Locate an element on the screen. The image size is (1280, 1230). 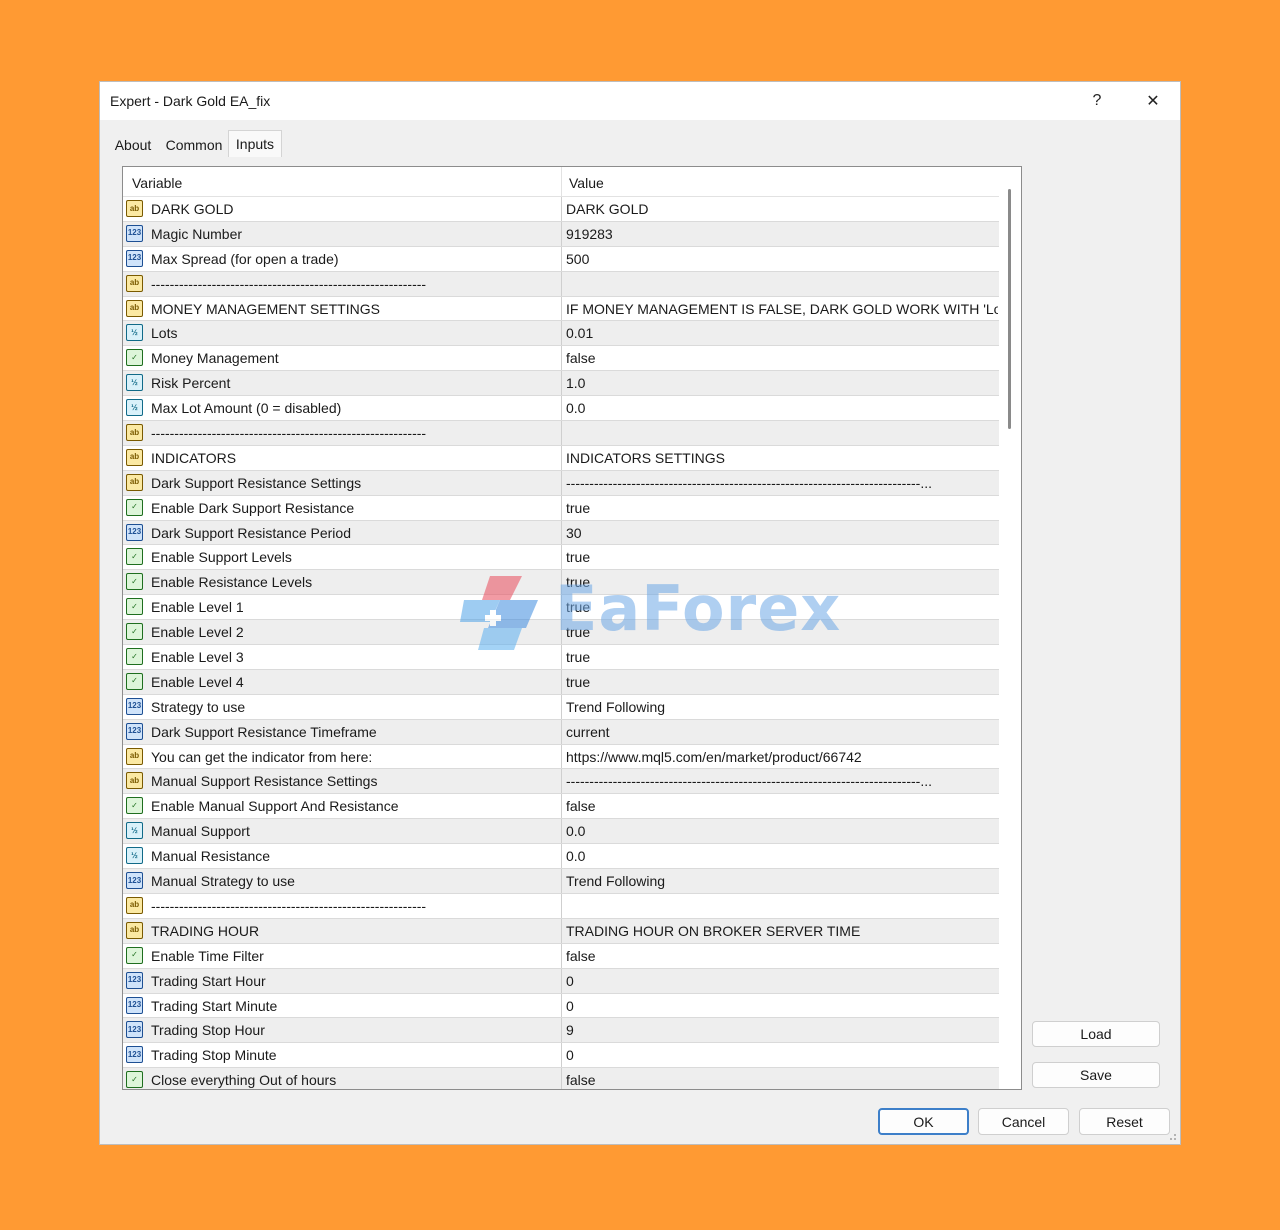
save-button: Save is located at coordinates (1096, 1075).